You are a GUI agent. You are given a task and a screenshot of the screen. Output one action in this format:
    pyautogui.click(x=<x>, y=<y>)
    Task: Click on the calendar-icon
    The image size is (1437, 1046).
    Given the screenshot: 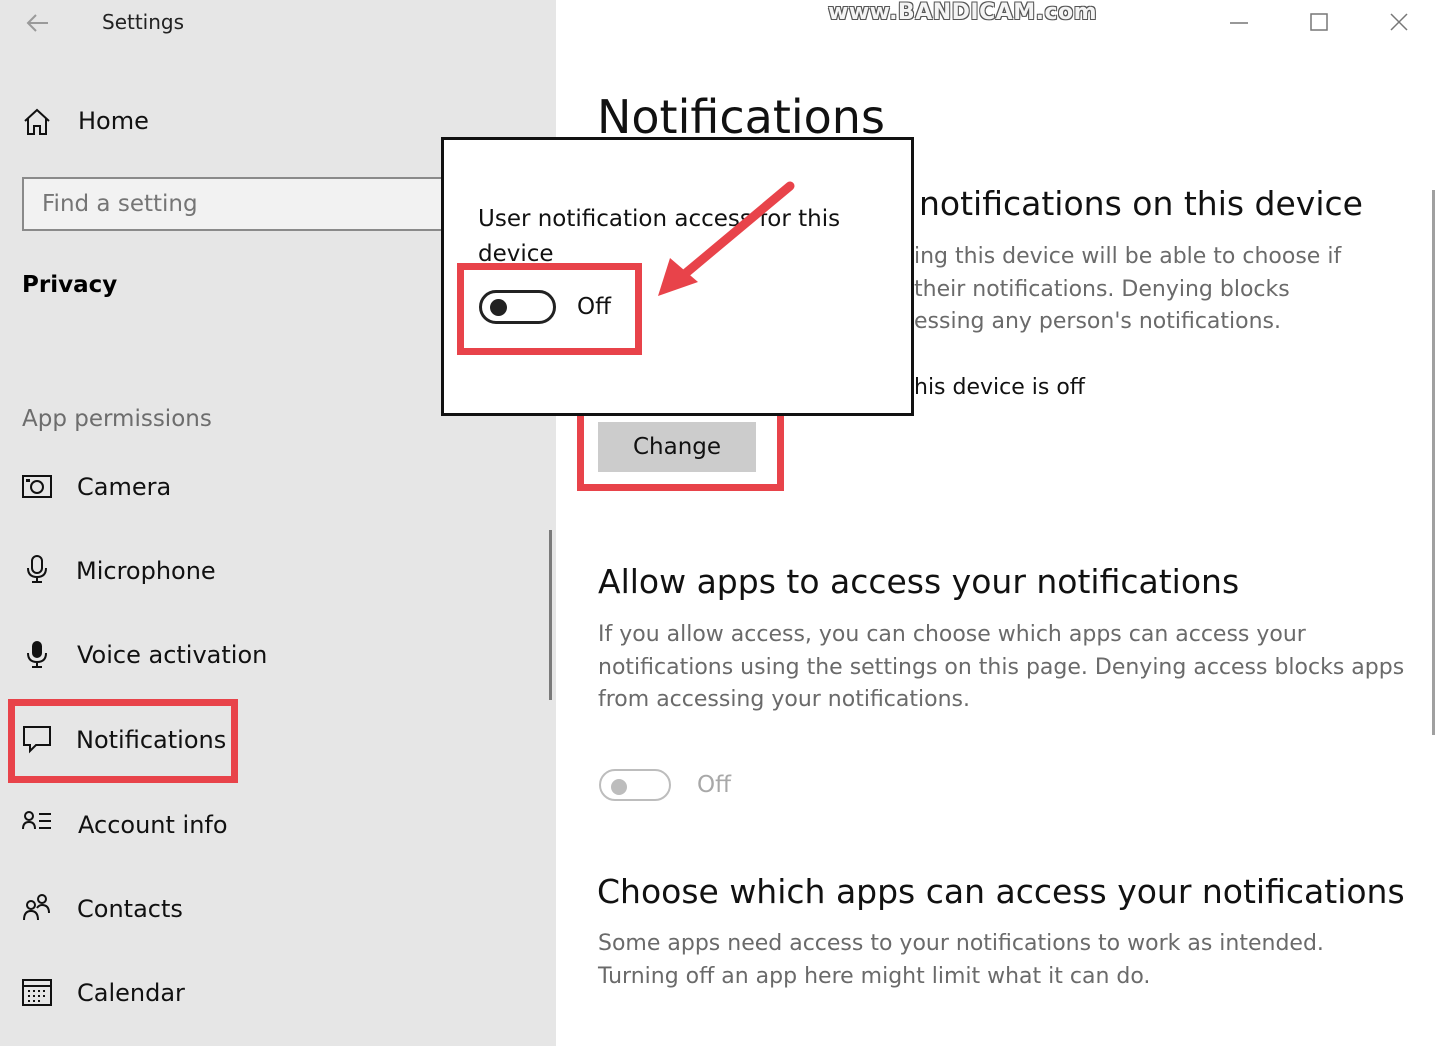 What is the action you would take?
    pyautogui.click(x=37, y=992)
    